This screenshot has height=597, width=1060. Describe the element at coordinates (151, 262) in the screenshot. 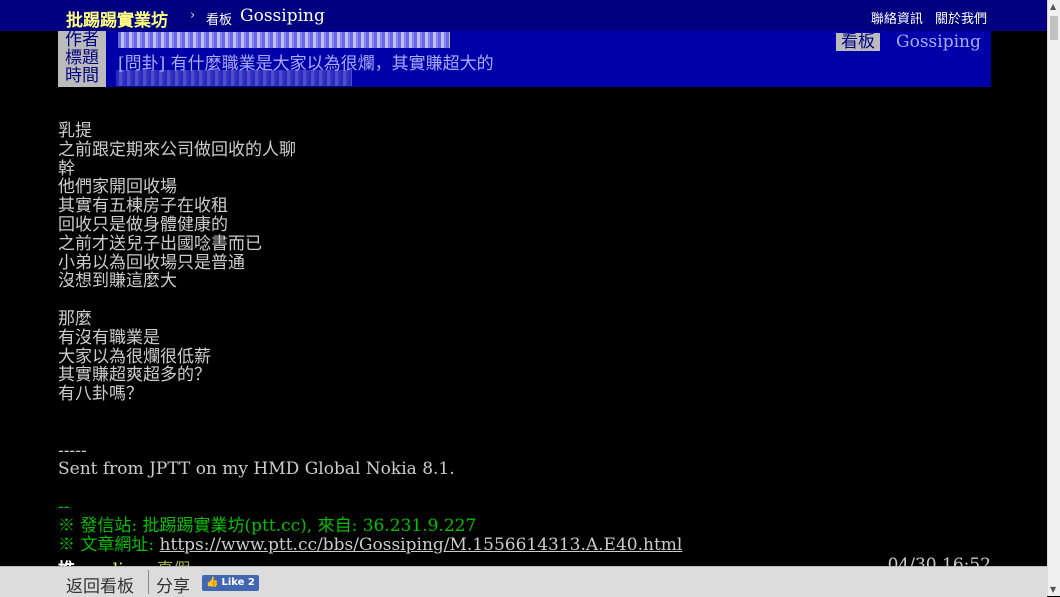

I see `body-line: 小弟以為回收場只是普通` at that location.